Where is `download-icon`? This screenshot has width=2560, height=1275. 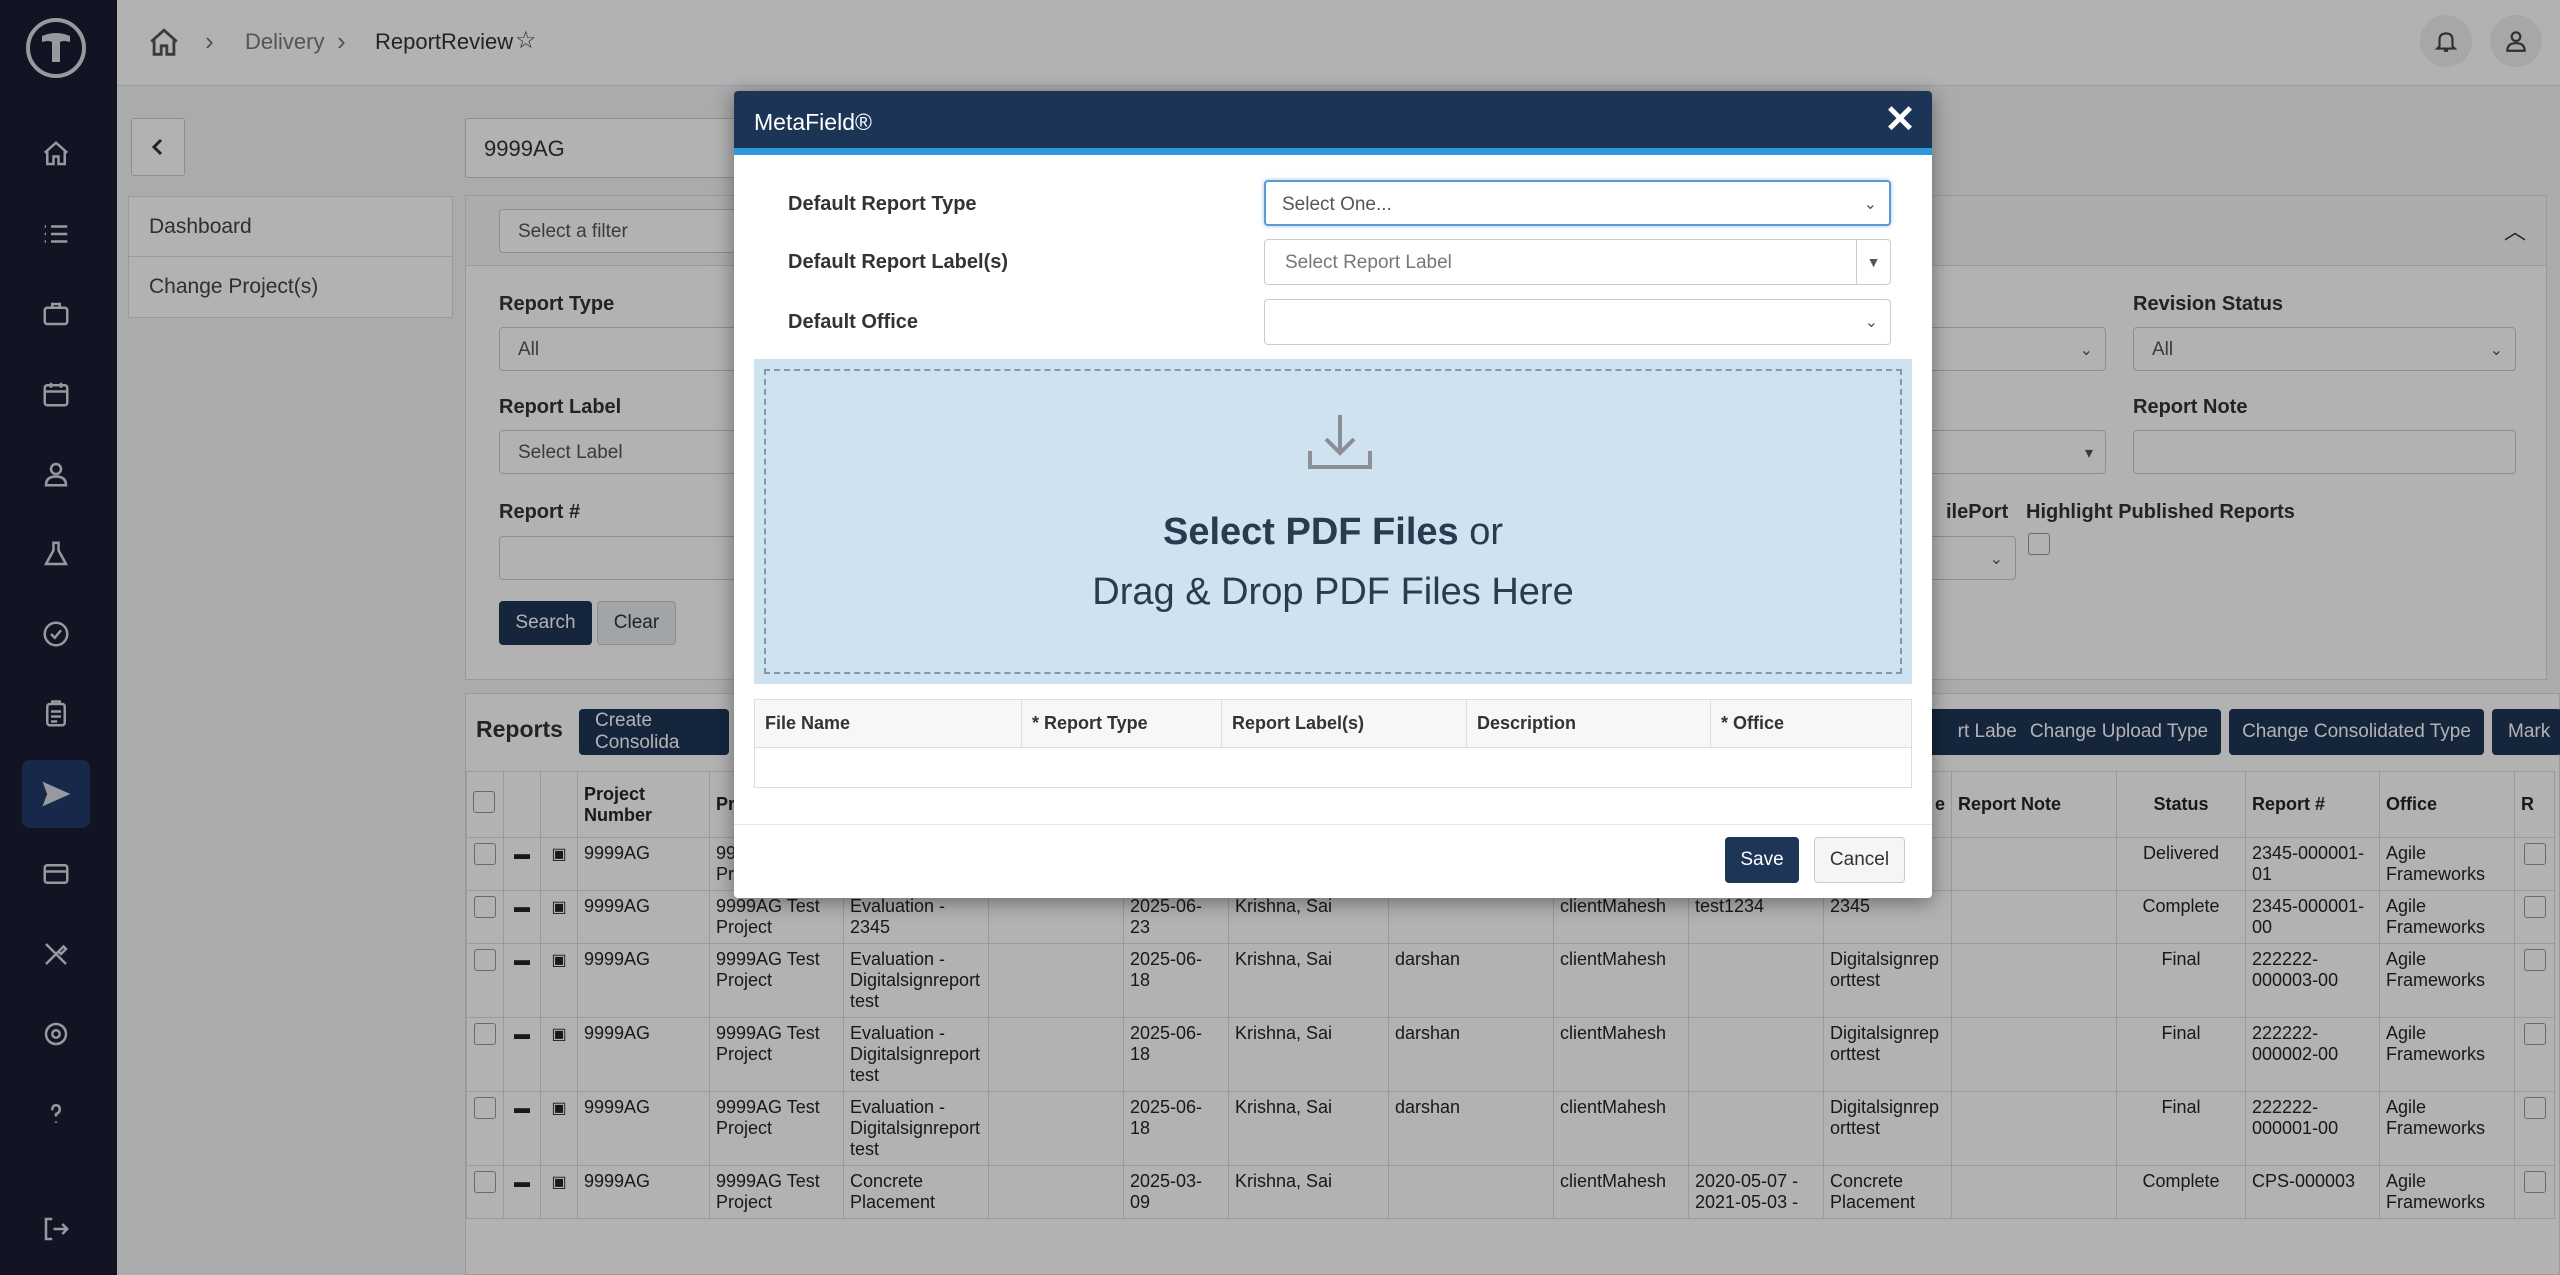 download-icon is located at coordinates (1340, 441).